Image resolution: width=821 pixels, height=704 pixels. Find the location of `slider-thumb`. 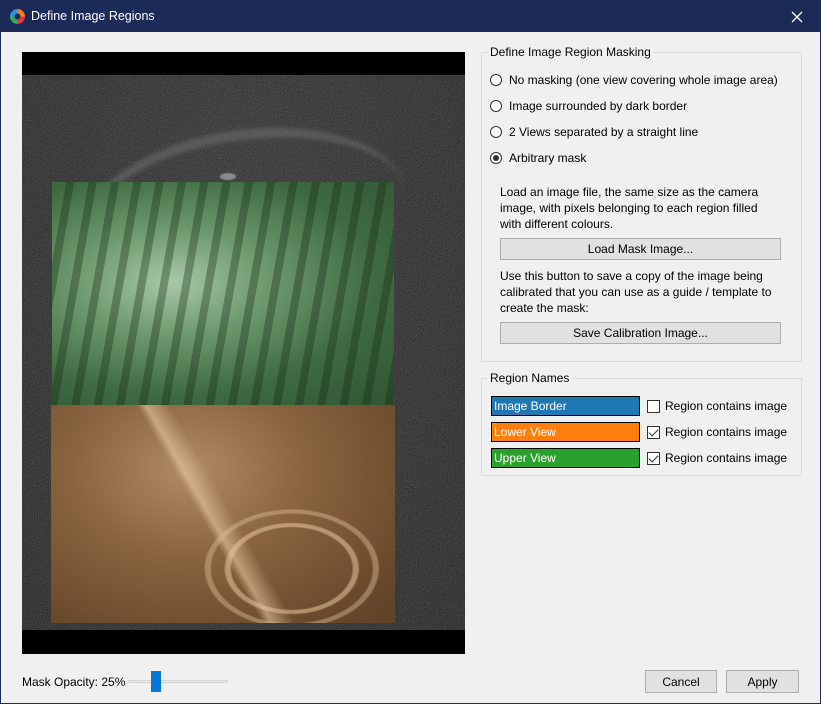

slider-thumb is located at coordinates (156, 681).